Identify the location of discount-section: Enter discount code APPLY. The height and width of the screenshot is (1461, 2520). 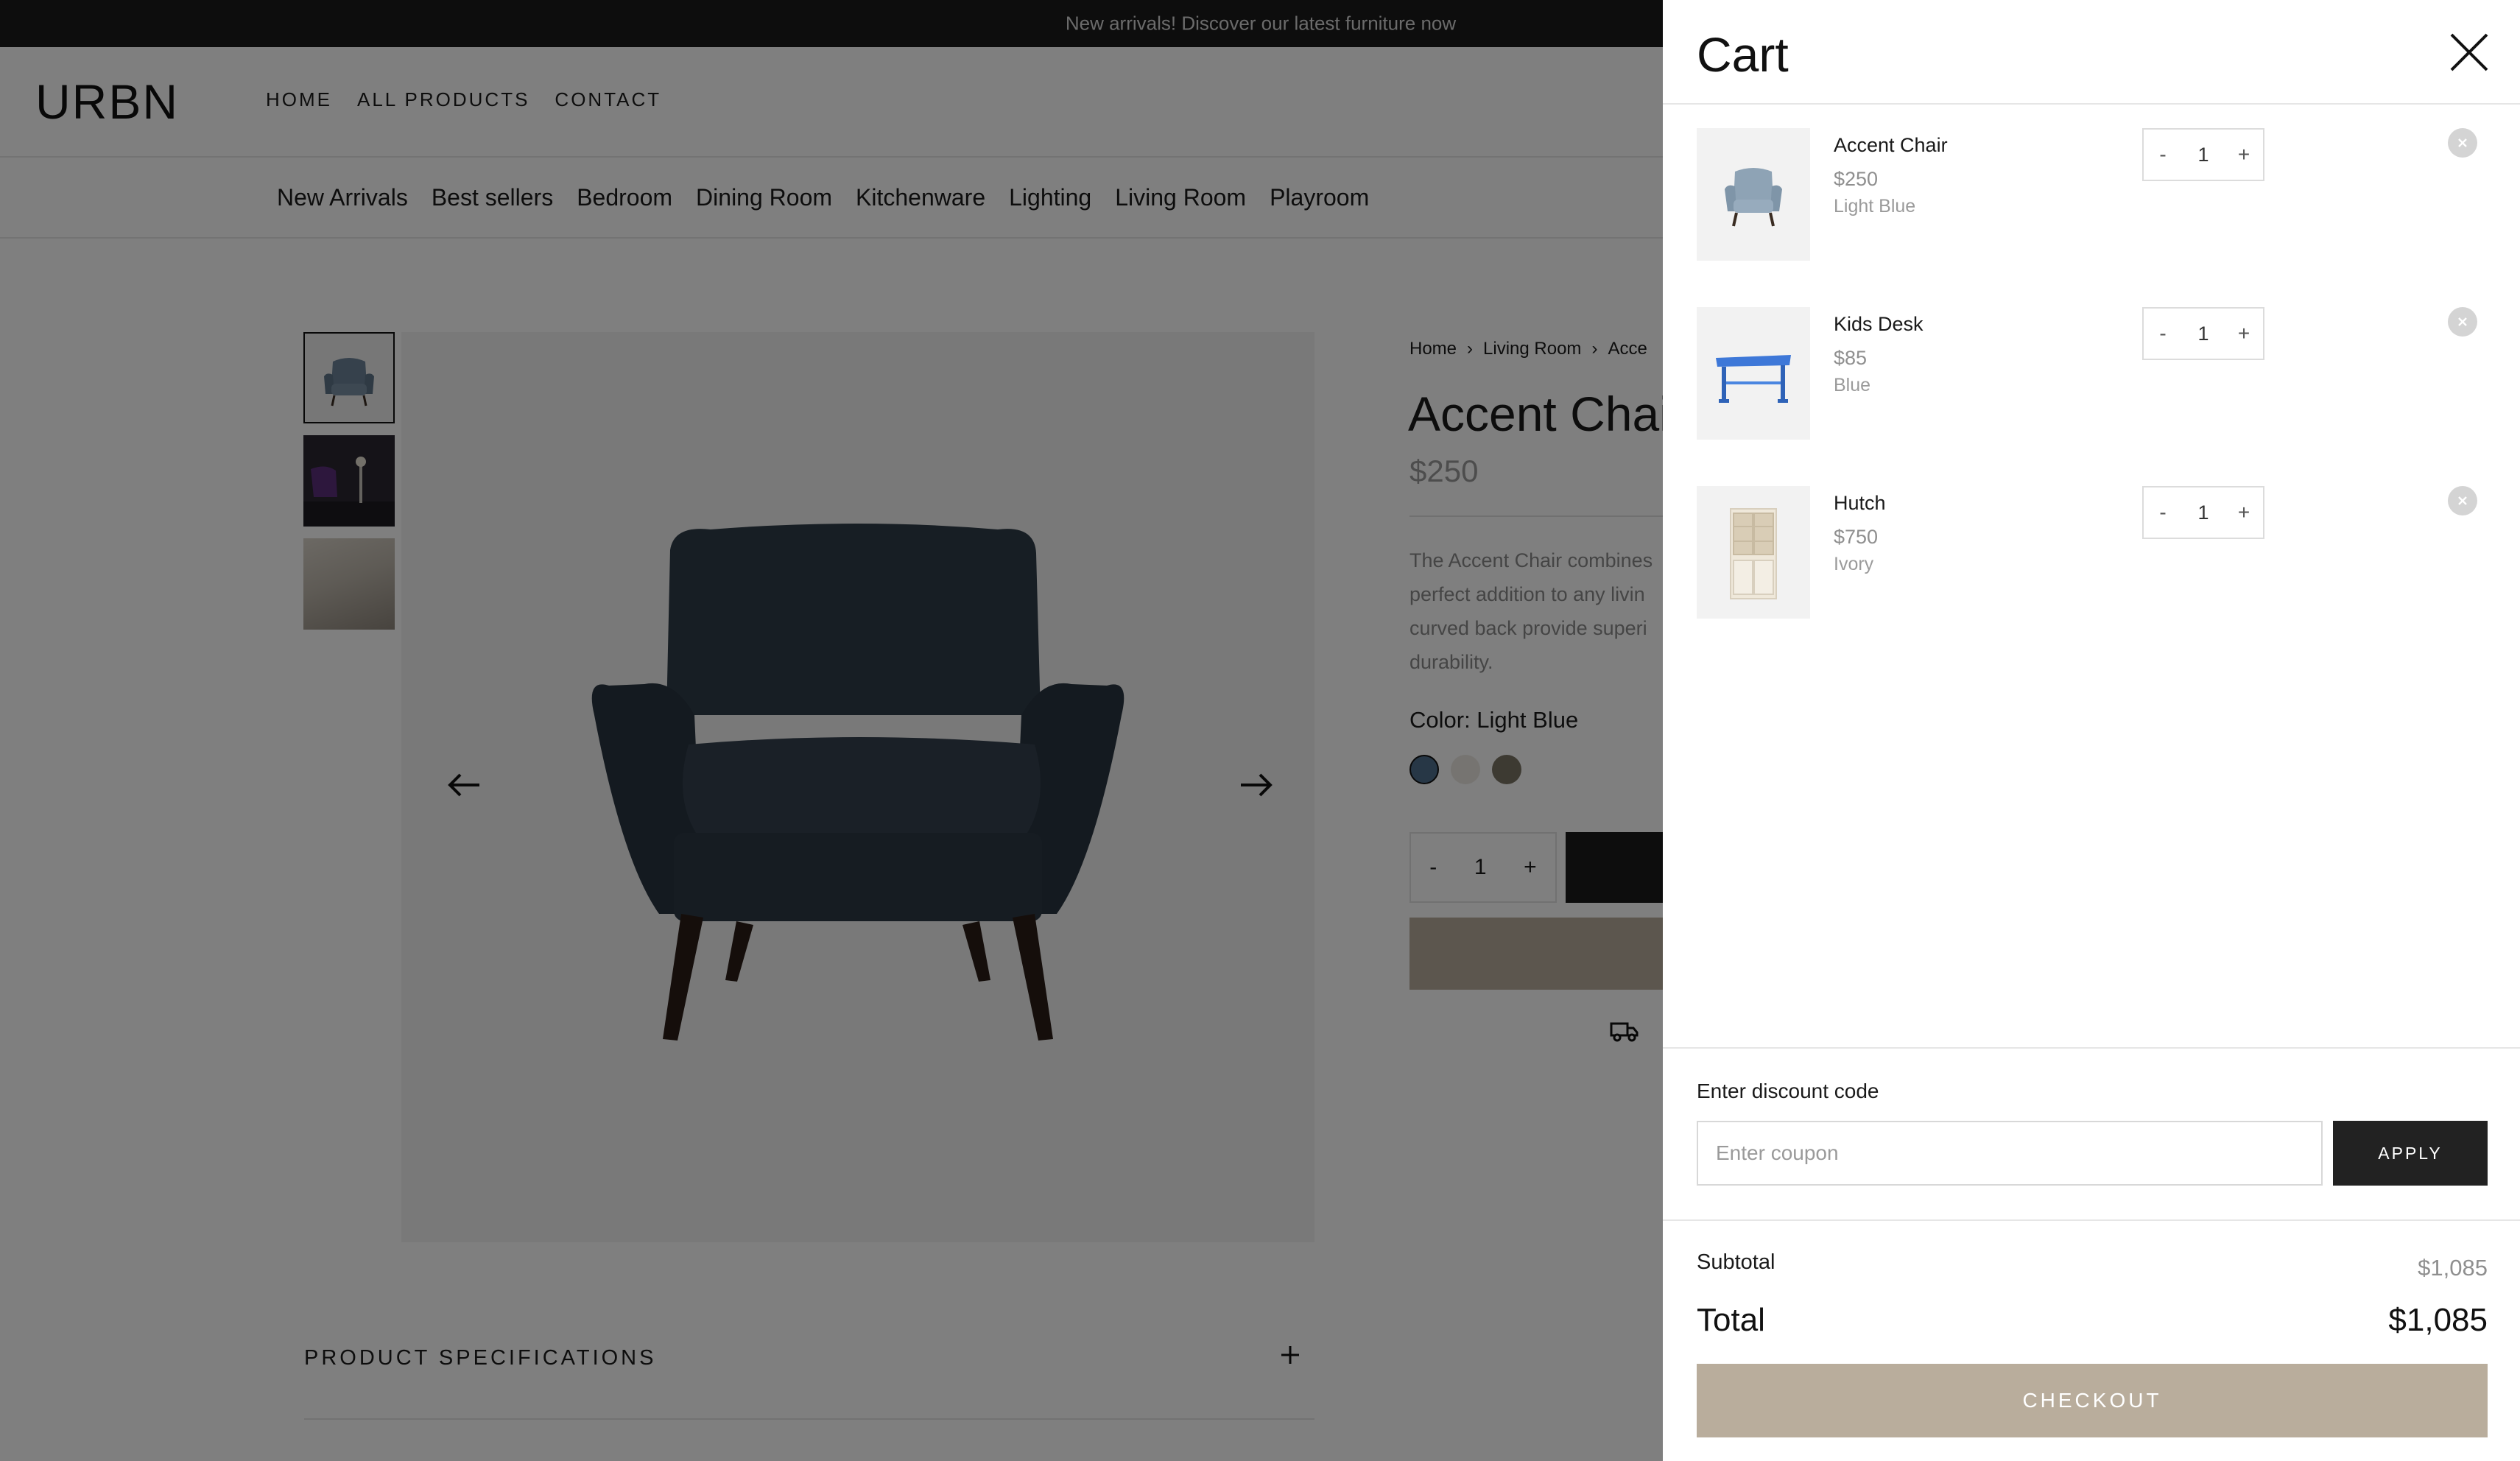
(2091, 1134).